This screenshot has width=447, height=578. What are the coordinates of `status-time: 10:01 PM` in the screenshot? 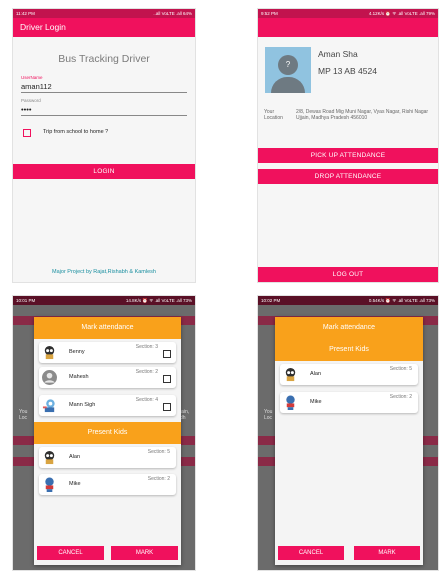 It's located at (26, 300).